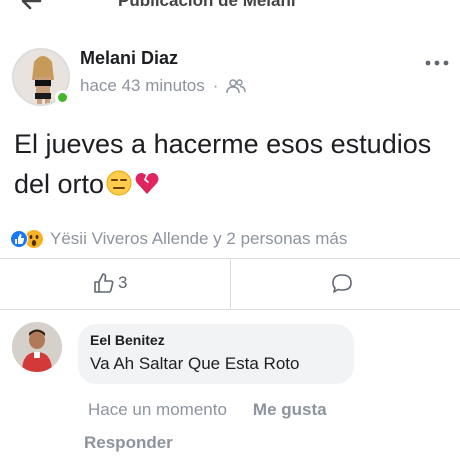 Image resolution: width=460 pixels, height=460 pixels. What do you see at coordinates (119, 183) in the screenshot?
I see `expressionless-face-icon` at bounding box center [119, 183].